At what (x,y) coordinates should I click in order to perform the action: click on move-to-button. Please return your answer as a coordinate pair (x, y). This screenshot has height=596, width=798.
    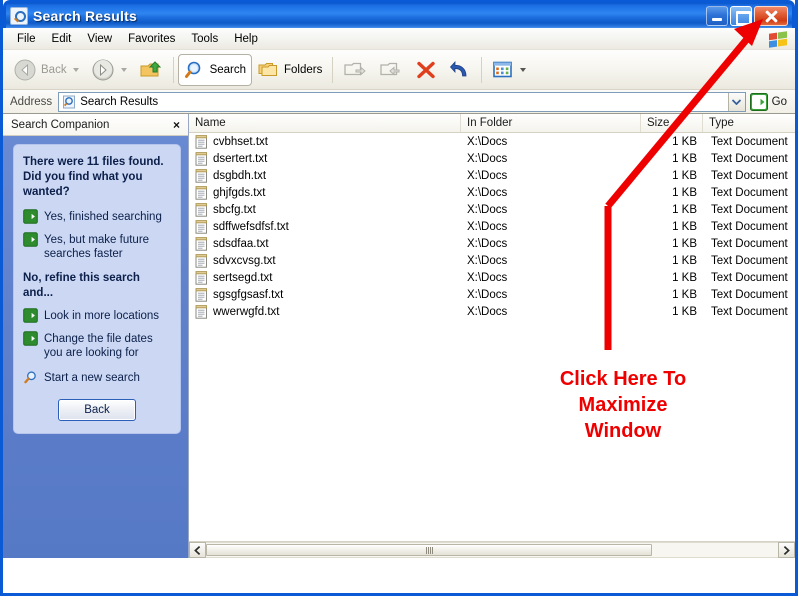
    Looking at the image, I should click on (355, 70).